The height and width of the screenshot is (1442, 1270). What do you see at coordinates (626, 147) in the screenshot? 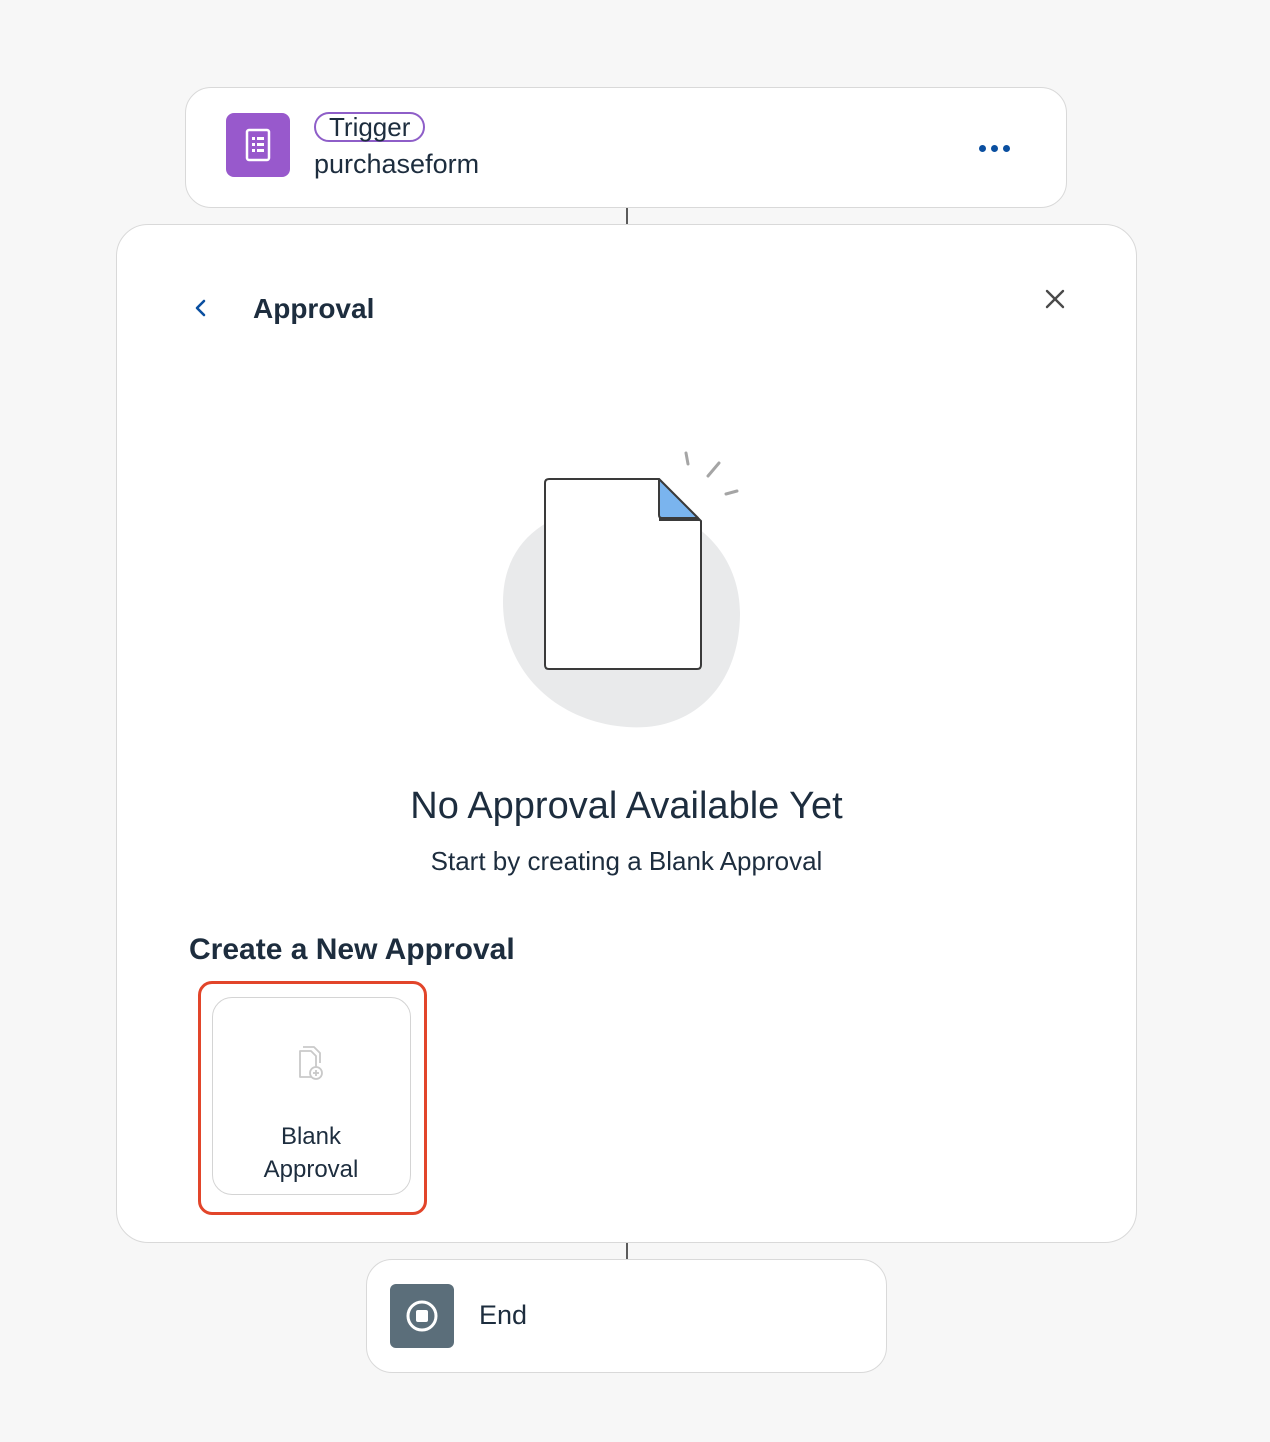
I see `trigger-card: Trigger purchaseform` at bounding box center [626, 147].